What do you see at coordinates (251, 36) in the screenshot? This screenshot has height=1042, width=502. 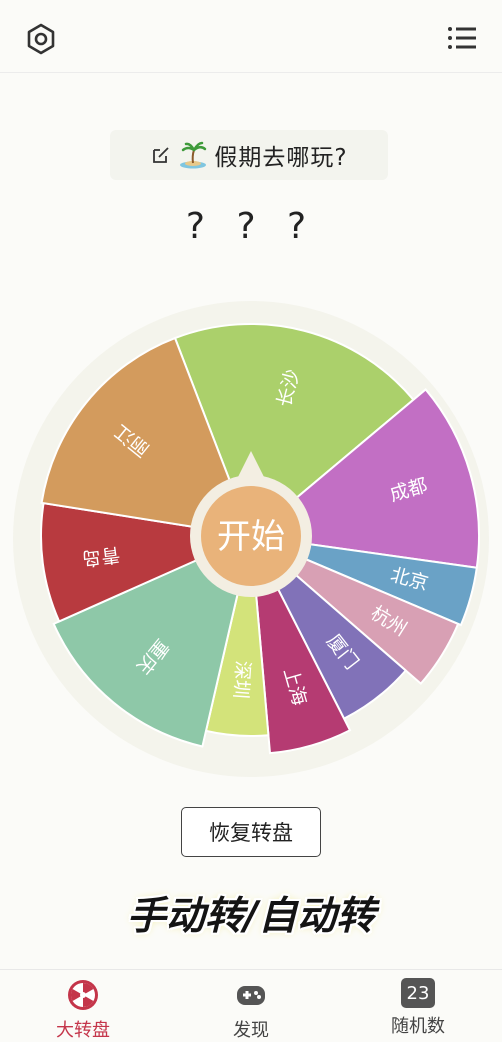 I see `top-bar` at bounding box center [251, 36].